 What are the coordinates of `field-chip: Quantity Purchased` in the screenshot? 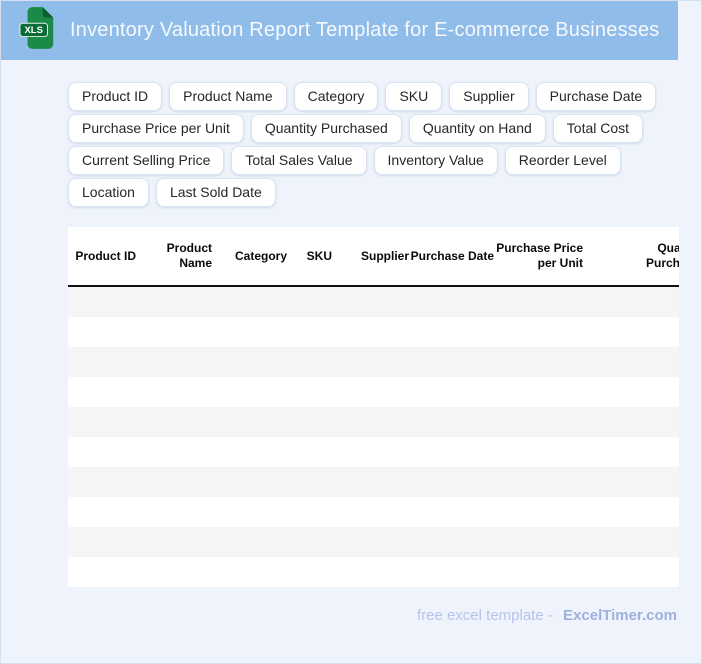 It's located at (326, 128).